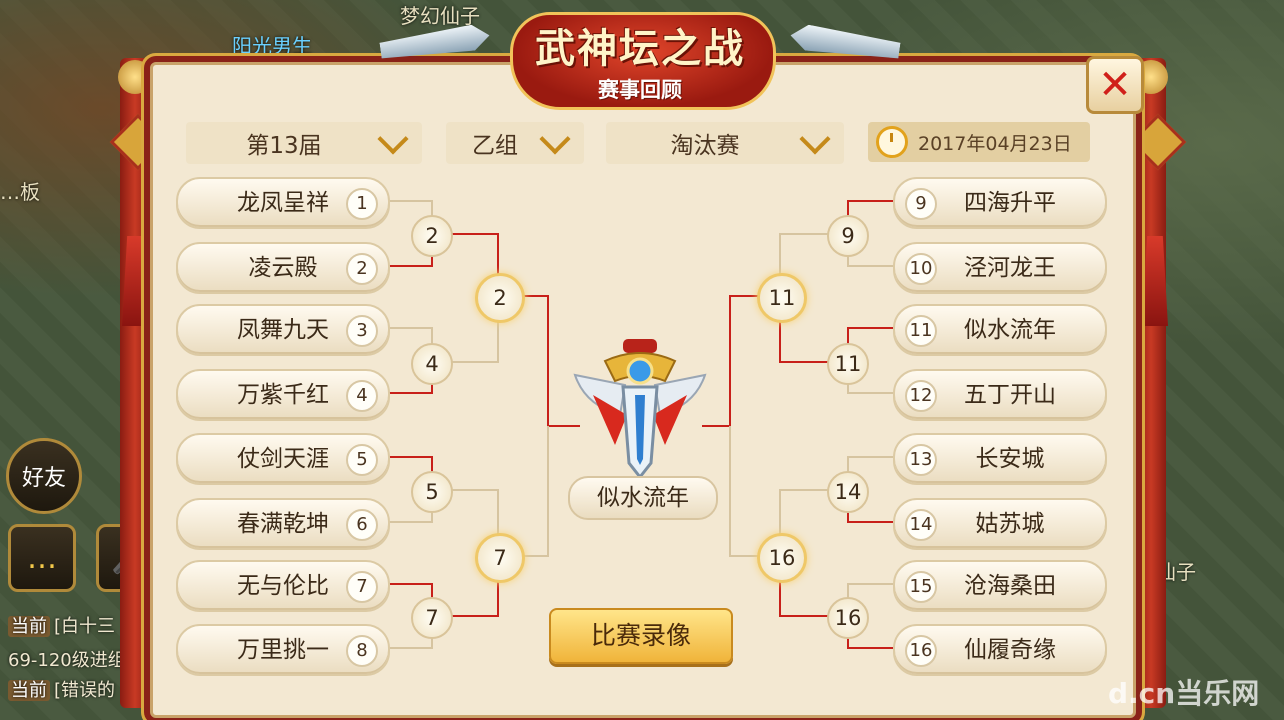 The height and width of the screenshot is (720, 1284). I want to click on seed-badge: 15, so click(921, 587).